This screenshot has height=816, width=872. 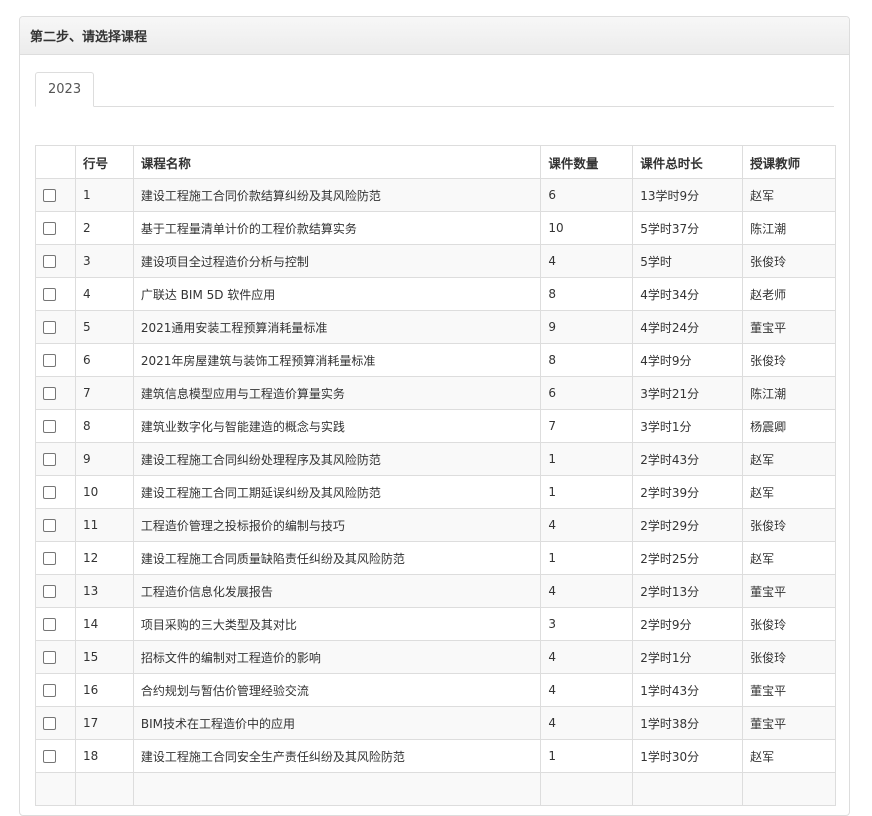 I want to click on course-name-cell: 招标文件的编制对工程造价的影响, so click(x=337, y=657).